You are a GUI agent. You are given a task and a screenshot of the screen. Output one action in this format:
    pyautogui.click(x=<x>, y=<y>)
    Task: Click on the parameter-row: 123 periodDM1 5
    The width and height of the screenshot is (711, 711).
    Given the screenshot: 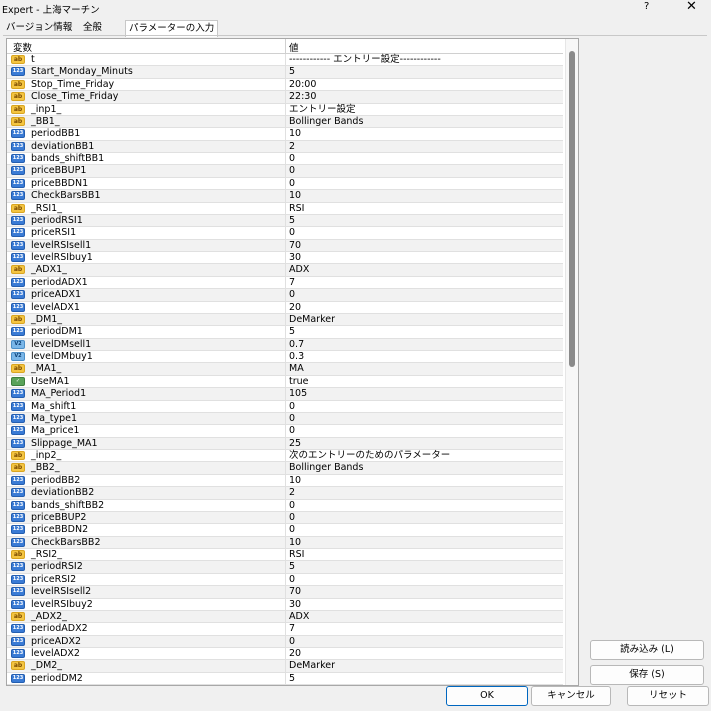 What is the action you would take?
    pyautogui.click(x=285, y=332)
    